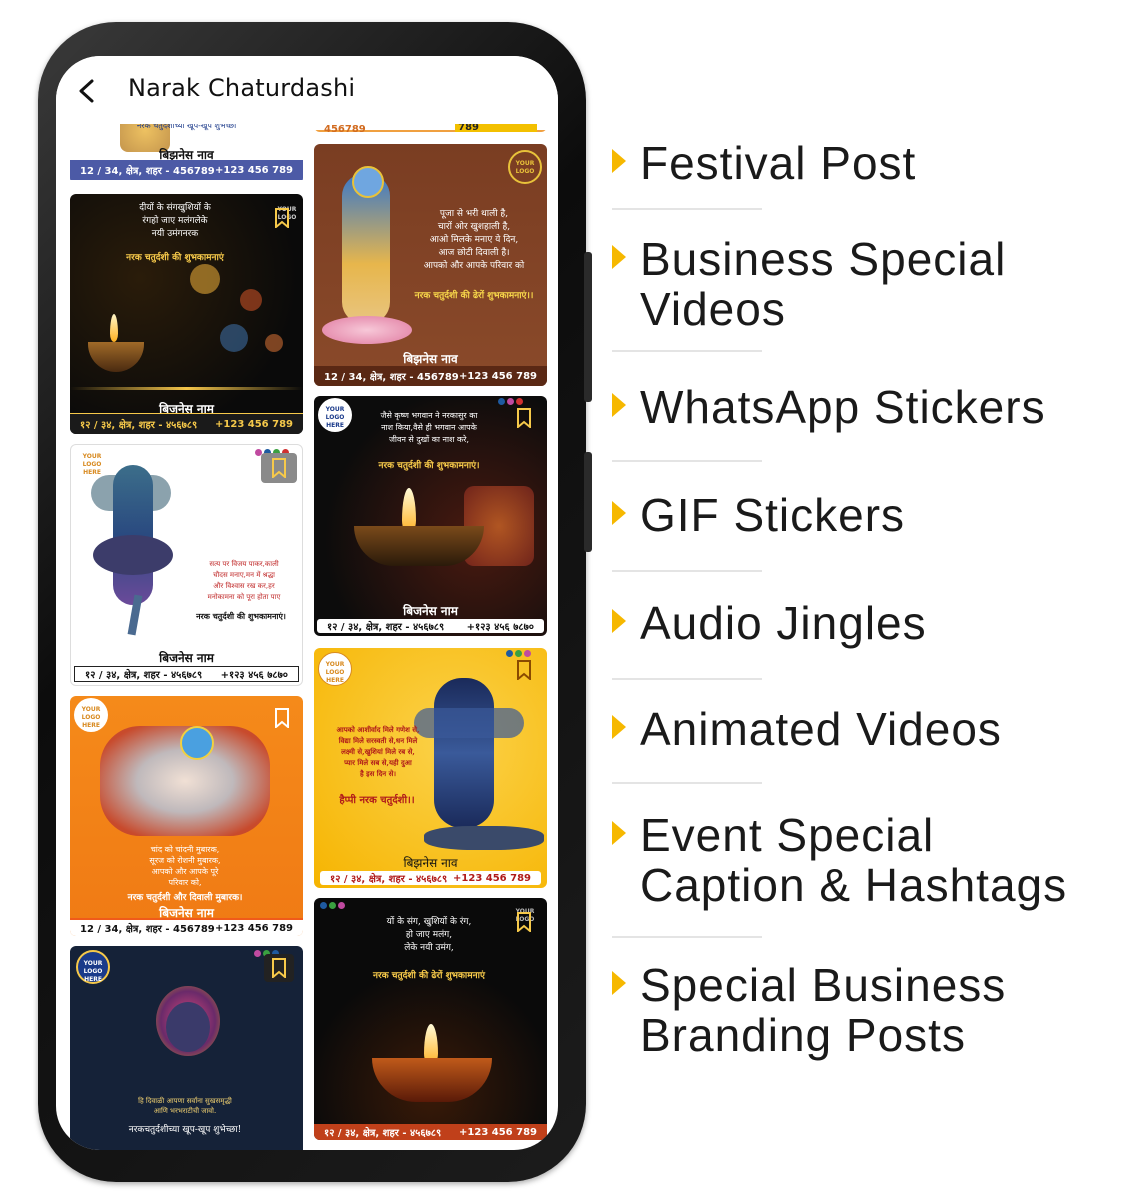 The image size is (1124, 1204). I want to click on feature-label: Event Special Caption & Hashtags, so click(854, 860).